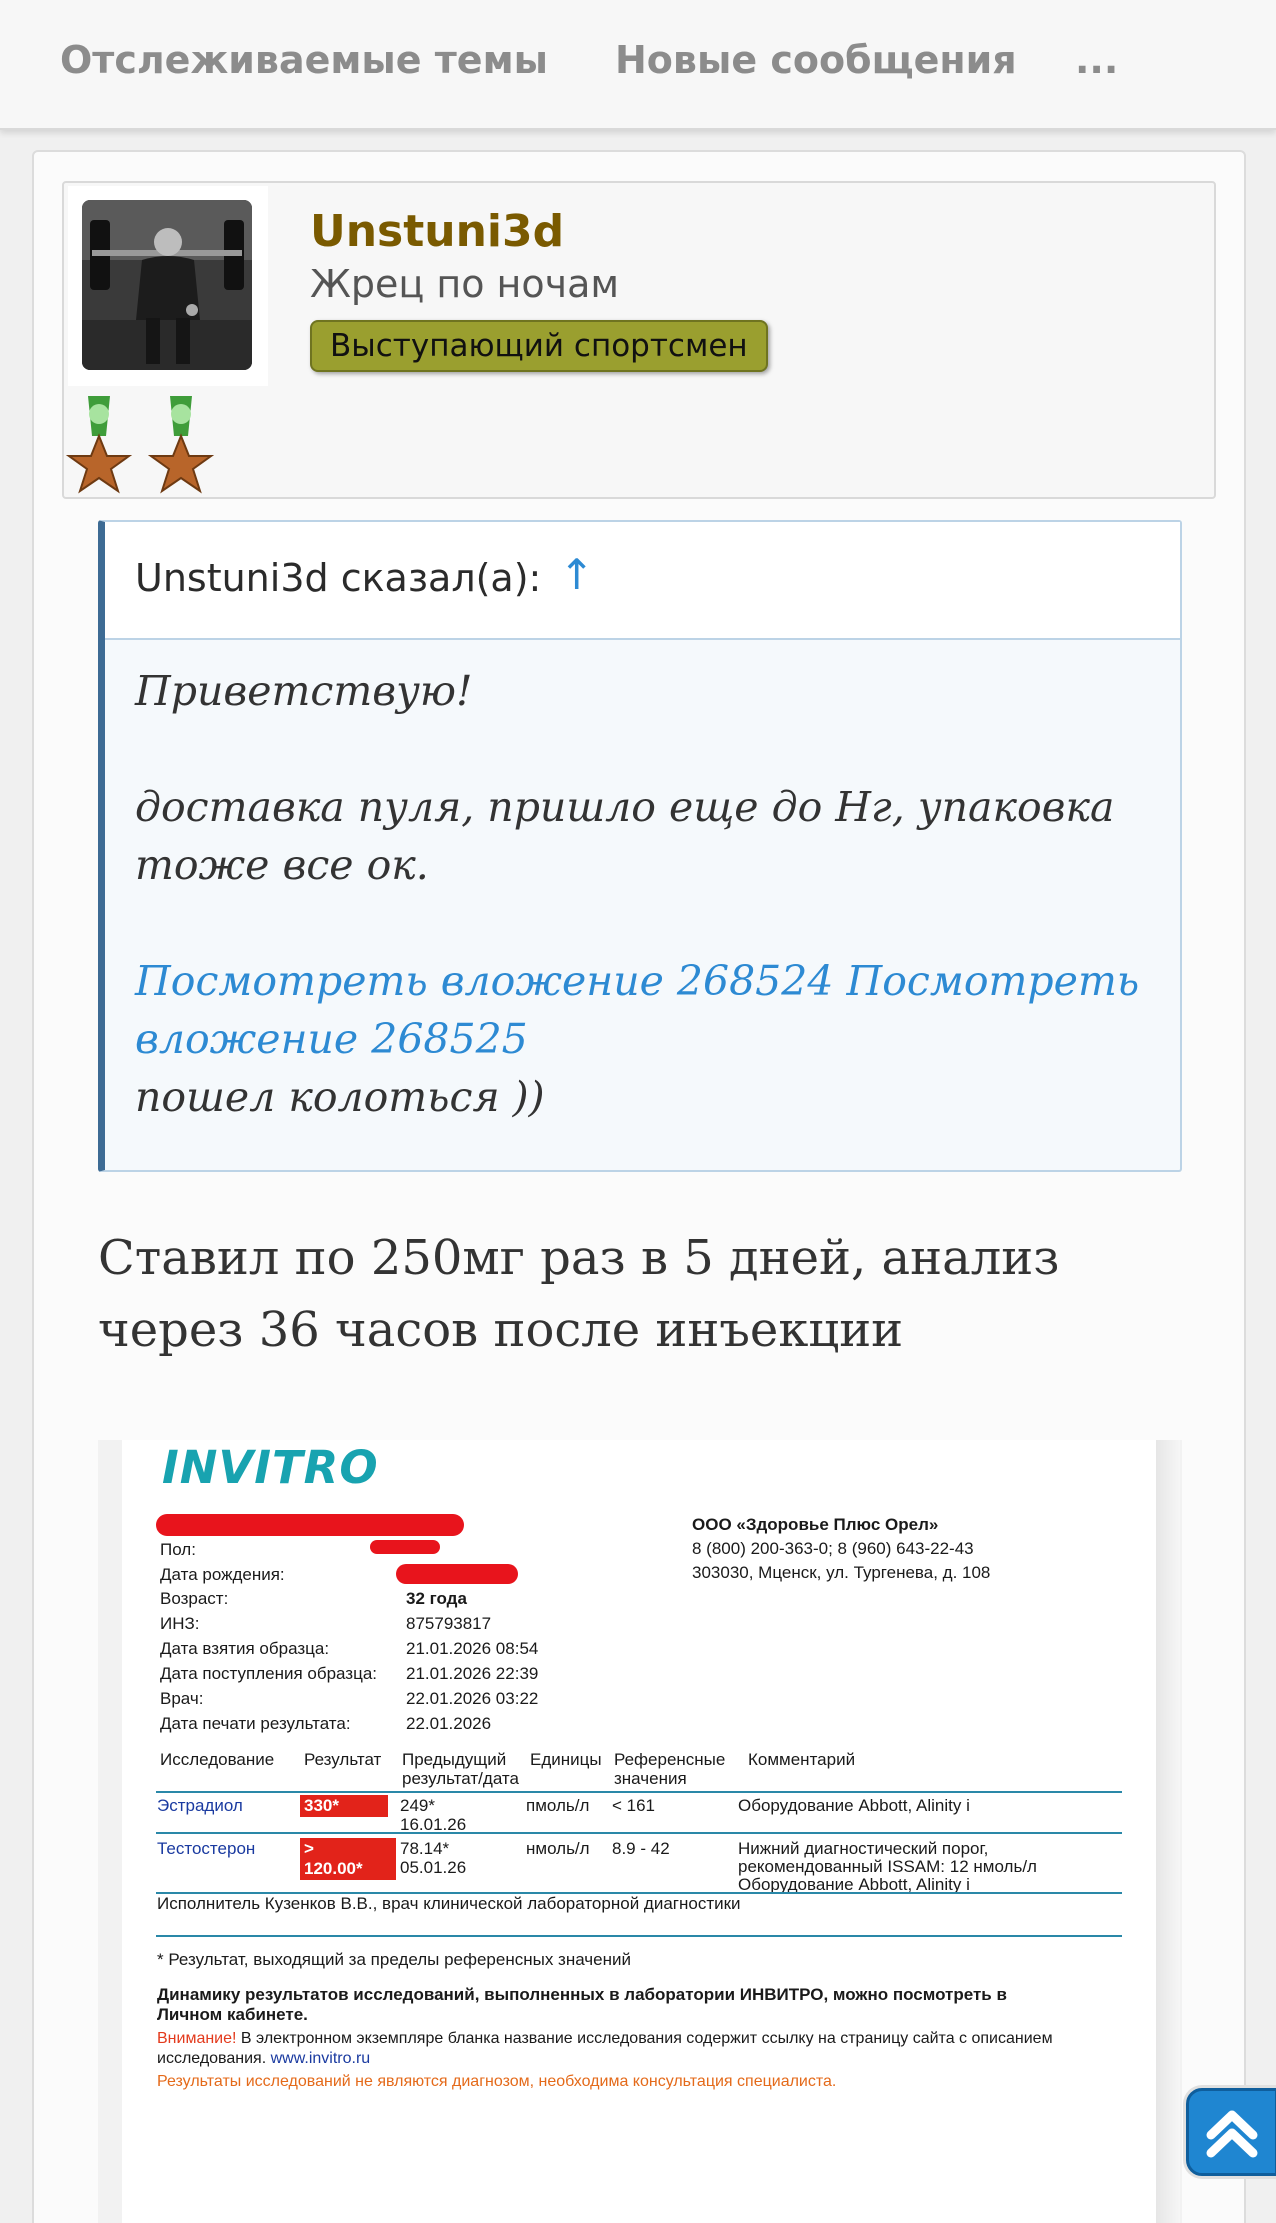  What do you see at coordinates (841, 1572) in the screenshot?
I see `lab-org-address: 303030, Мценск, ул. Тургенева, д. 108` at bounding box center [841, 1572].